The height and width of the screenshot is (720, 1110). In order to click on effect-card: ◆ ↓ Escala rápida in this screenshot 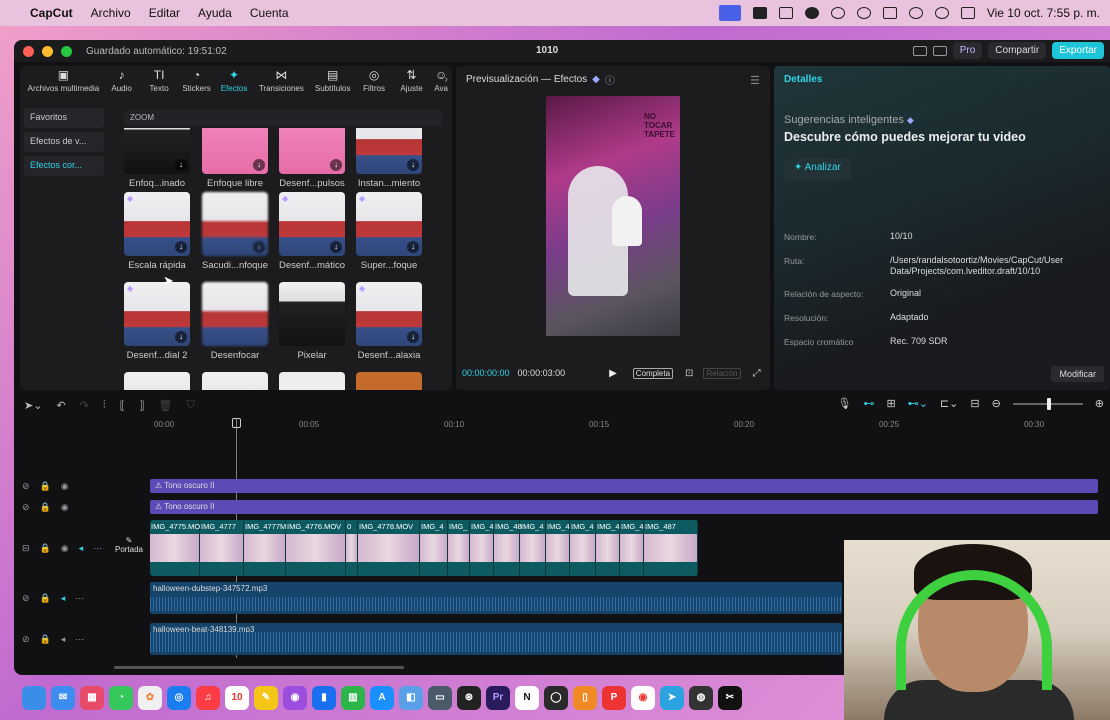, I will do `click(157, 231)`.